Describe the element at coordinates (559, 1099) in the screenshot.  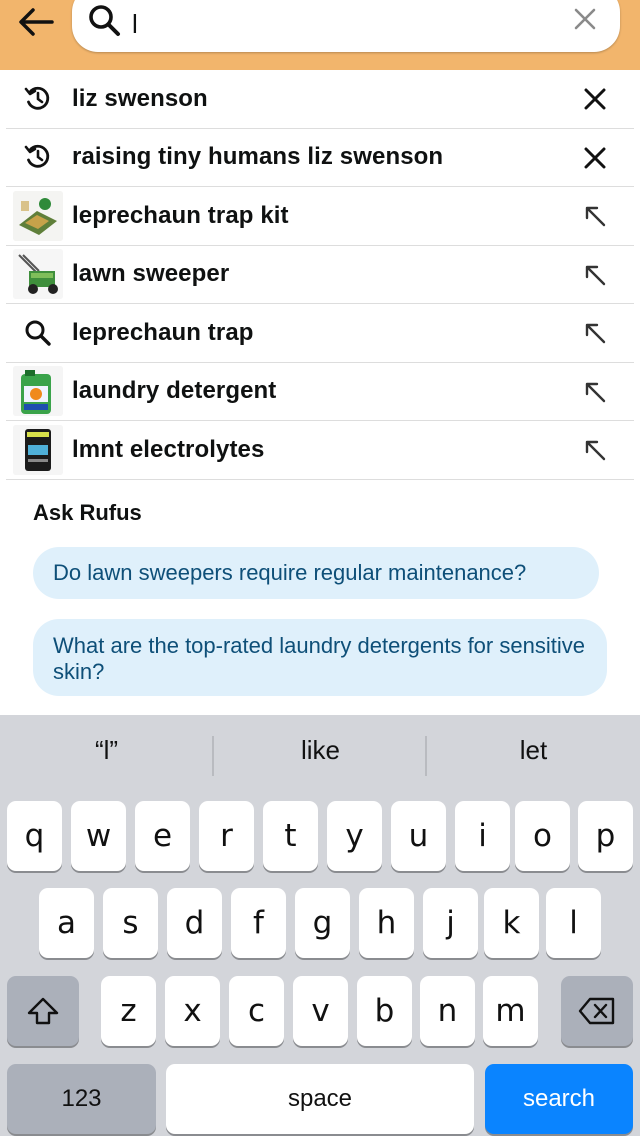
I see `search-key: search` at that location.